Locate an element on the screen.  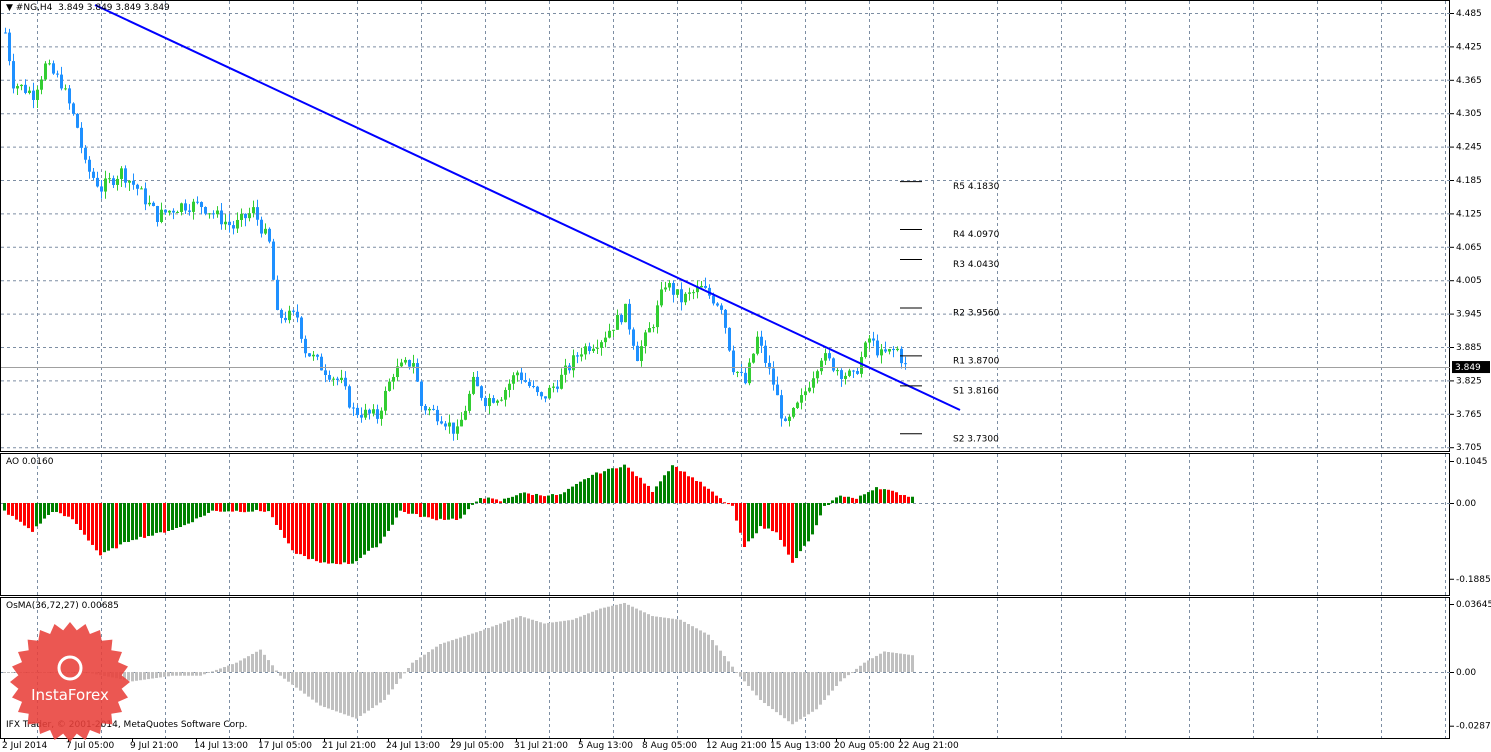
price-tick-label: 4.425 is located at coordinates (1469, 47).